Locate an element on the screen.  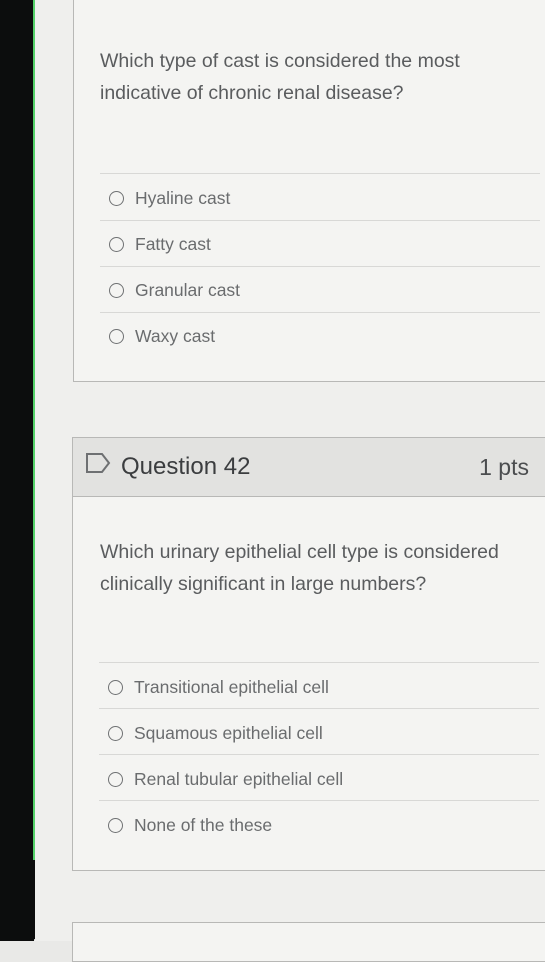
question-title: Question 42 is located at coordinates (186, 466).